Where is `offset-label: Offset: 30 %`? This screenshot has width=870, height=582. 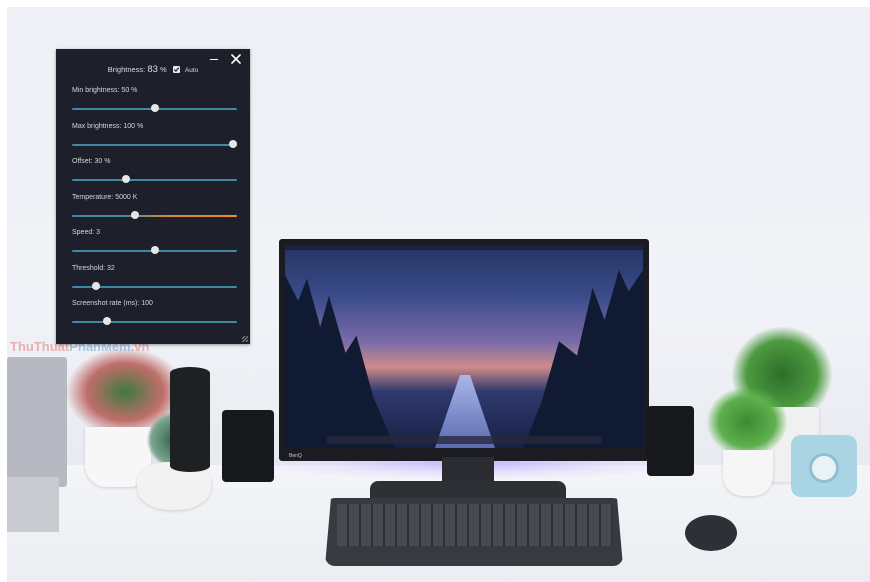
offset-label: Offset: 30 % is located at coordinates (91, 161).